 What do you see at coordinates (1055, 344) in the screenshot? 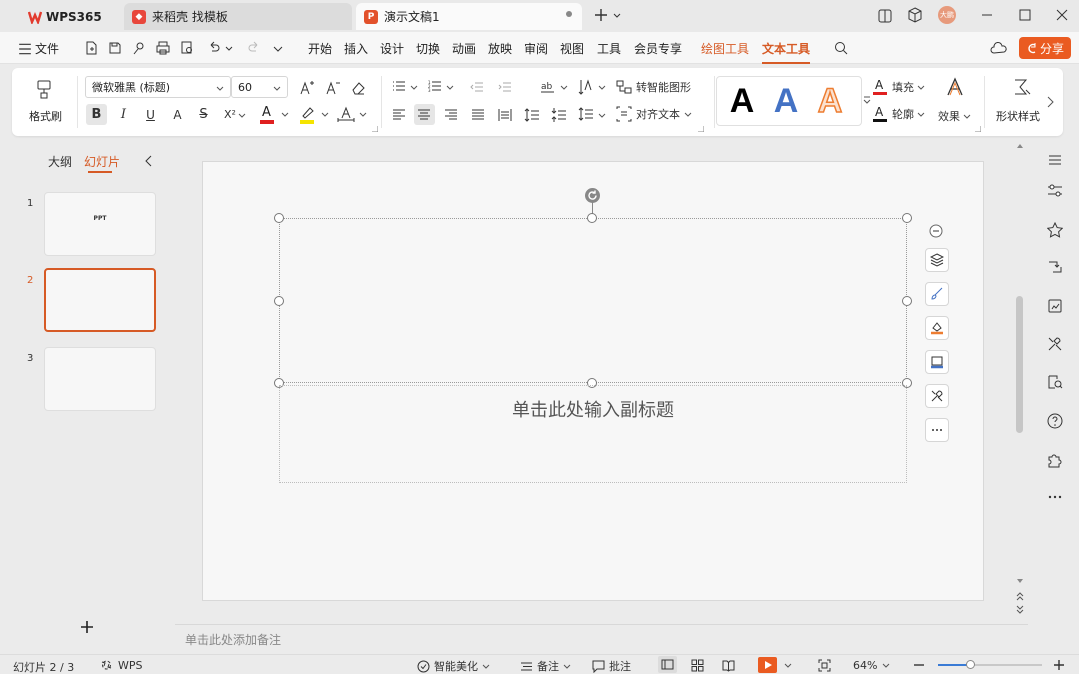
I see `sidebar-tools-button` at bounding box center [1055, 344].